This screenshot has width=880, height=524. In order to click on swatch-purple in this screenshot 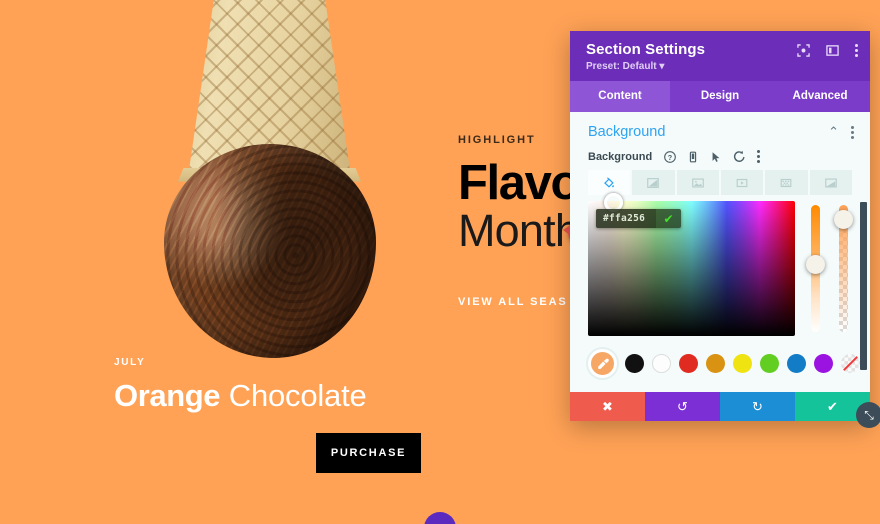, I will do `click(823, 363)`.